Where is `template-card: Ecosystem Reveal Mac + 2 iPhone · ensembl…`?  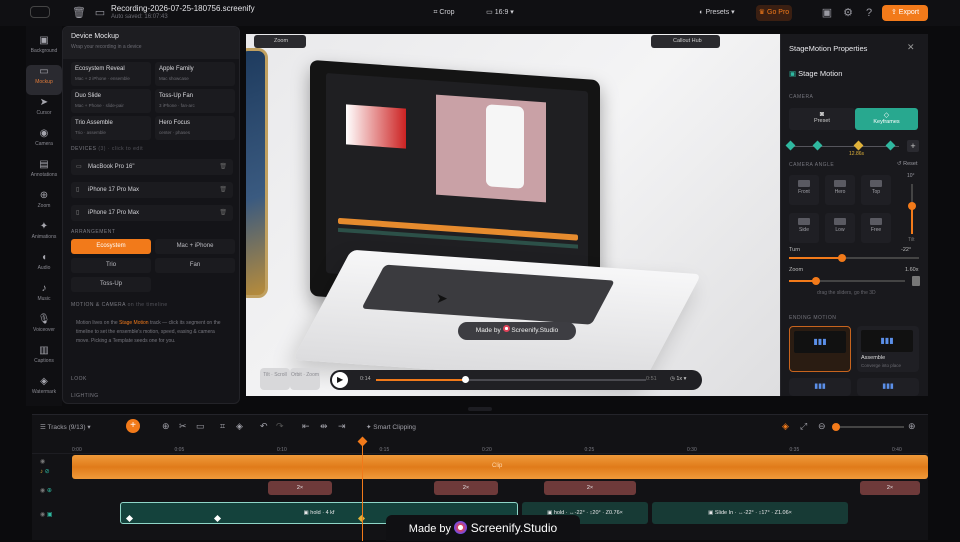
template-card: Ecosystem Reveal Mac + 2 iPhone · ensembl… is located at coordinates (111, 74).